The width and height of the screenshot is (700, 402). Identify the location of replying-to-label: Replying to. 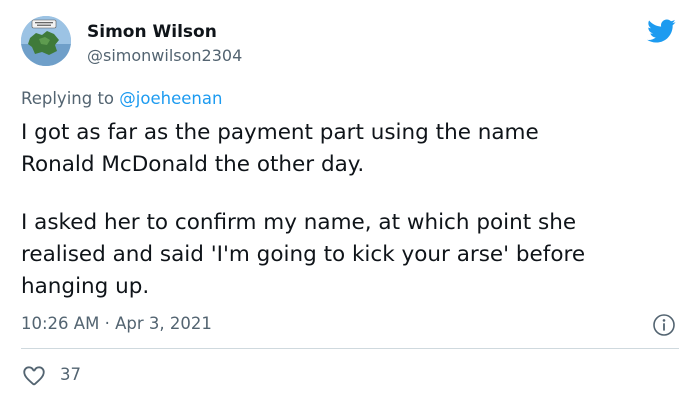
(68, 98).